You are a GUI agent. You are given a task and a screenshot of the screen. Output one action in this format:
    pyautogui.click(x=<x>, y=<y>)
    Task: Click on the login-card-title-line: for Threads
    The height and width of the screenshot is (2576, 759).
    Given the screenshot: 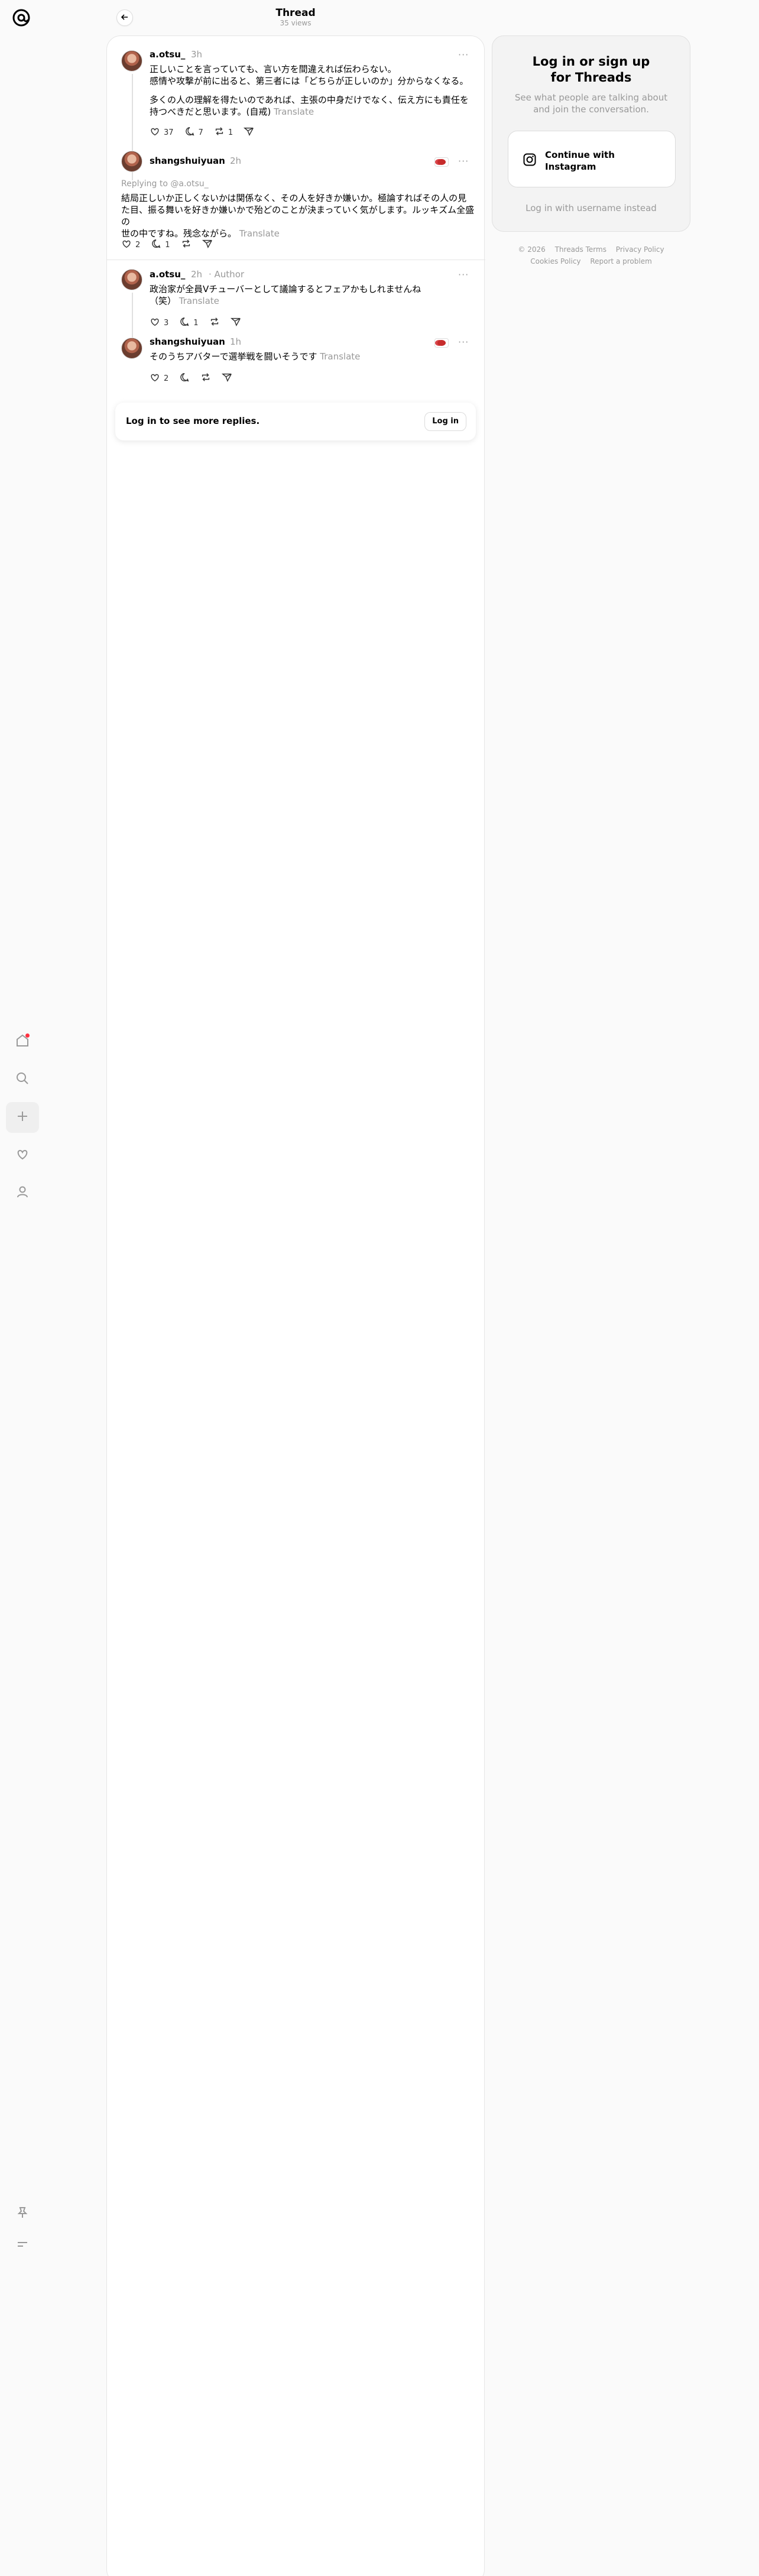 What is the action you would take?
    pyautogui.click(x=591, y=77)
    